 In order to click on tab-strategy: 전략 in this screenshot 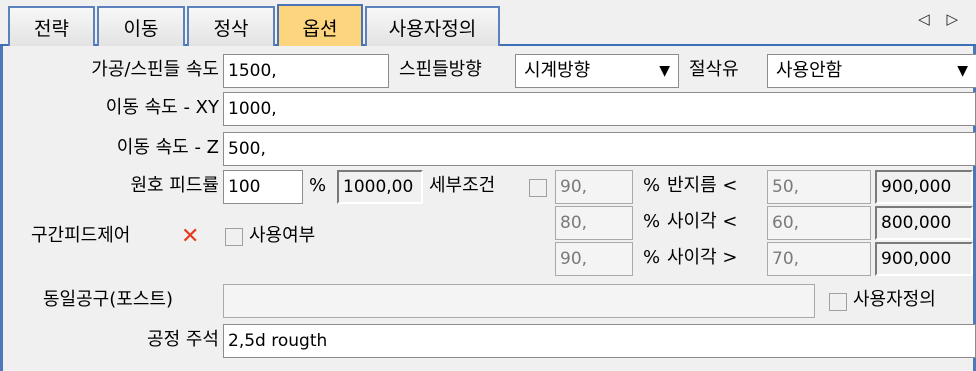, I will do `click(51, 26)`.